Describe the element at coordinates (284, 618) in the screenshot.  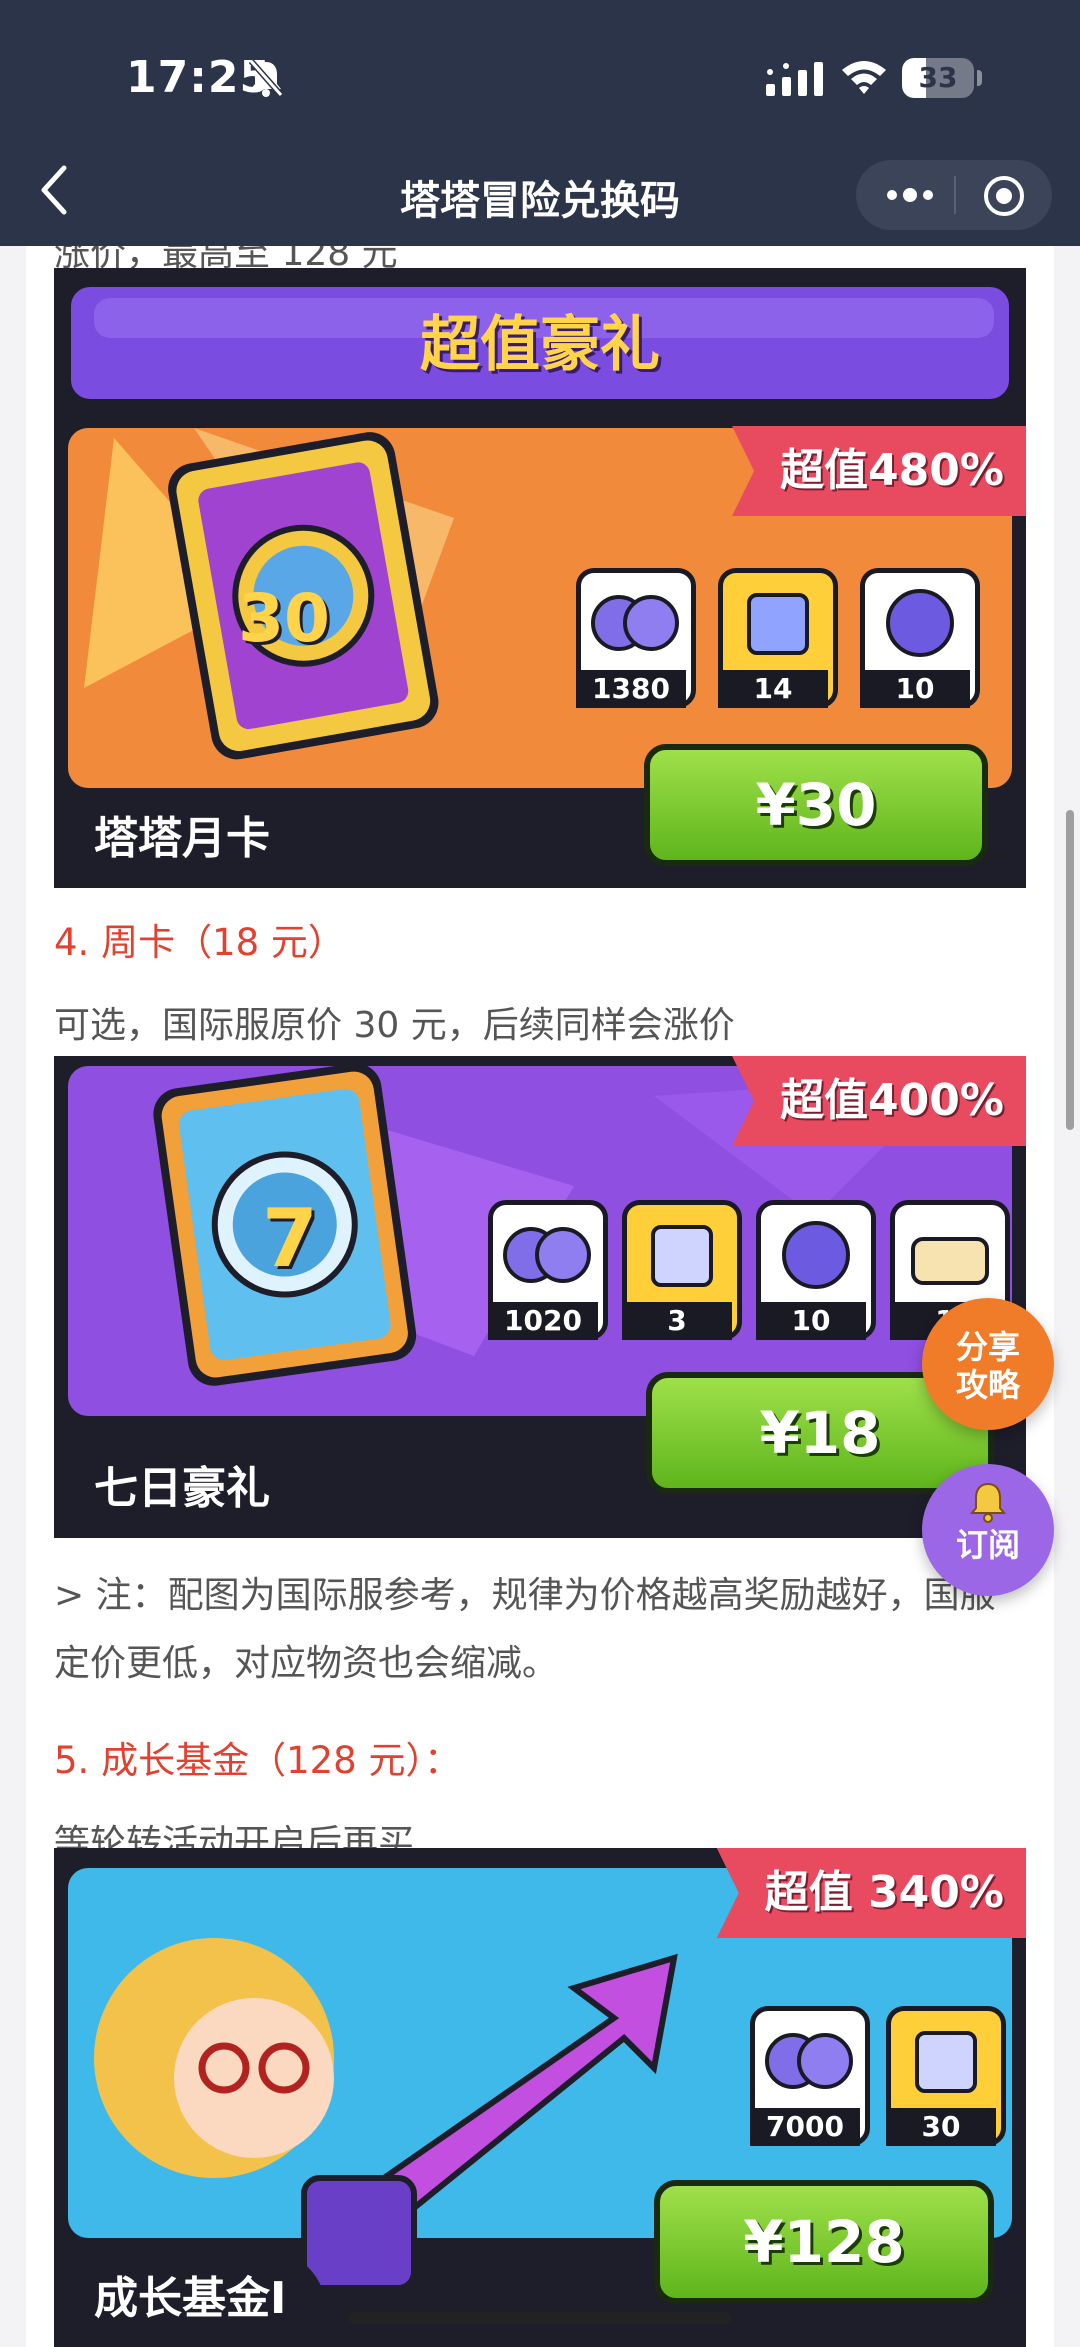
I see `monthly-card-number: 30` at that location.